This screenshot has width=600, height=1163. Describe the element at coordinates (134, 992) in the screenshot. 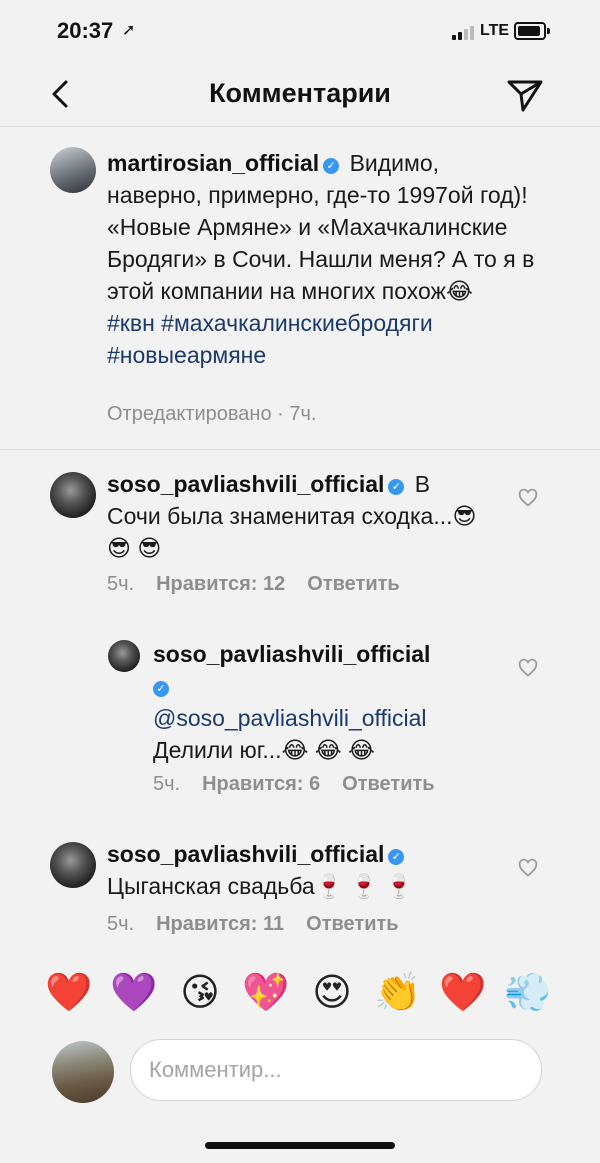

I see `purple-heart-emoji: 💜` at that location.